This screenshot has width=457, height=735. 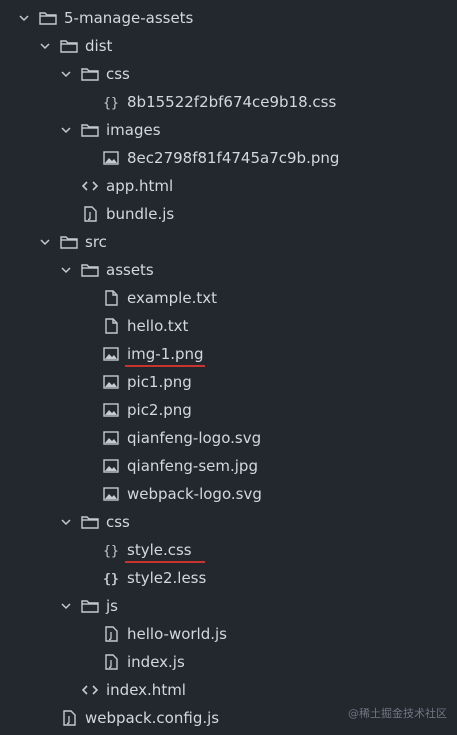 What do you see at coordinates (192, 466) in the screenshot?
I see `tree-item-label: qianfeng-sem.jpg` at bounding box center [192, 466].